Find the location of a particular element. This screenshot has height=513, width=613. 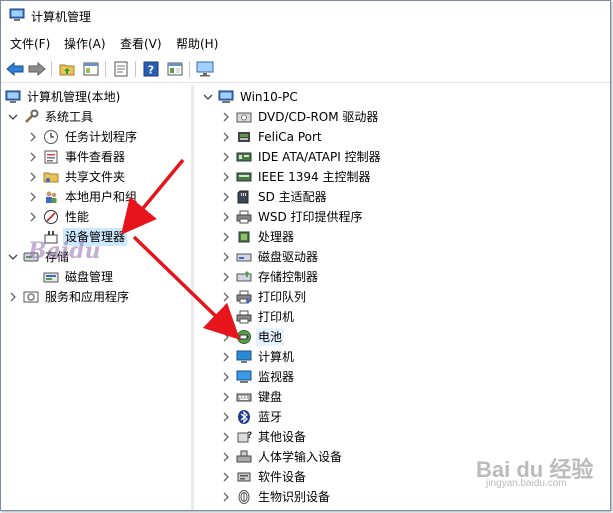

menu-view: 查看(V) is located at coordinates (141, 43).